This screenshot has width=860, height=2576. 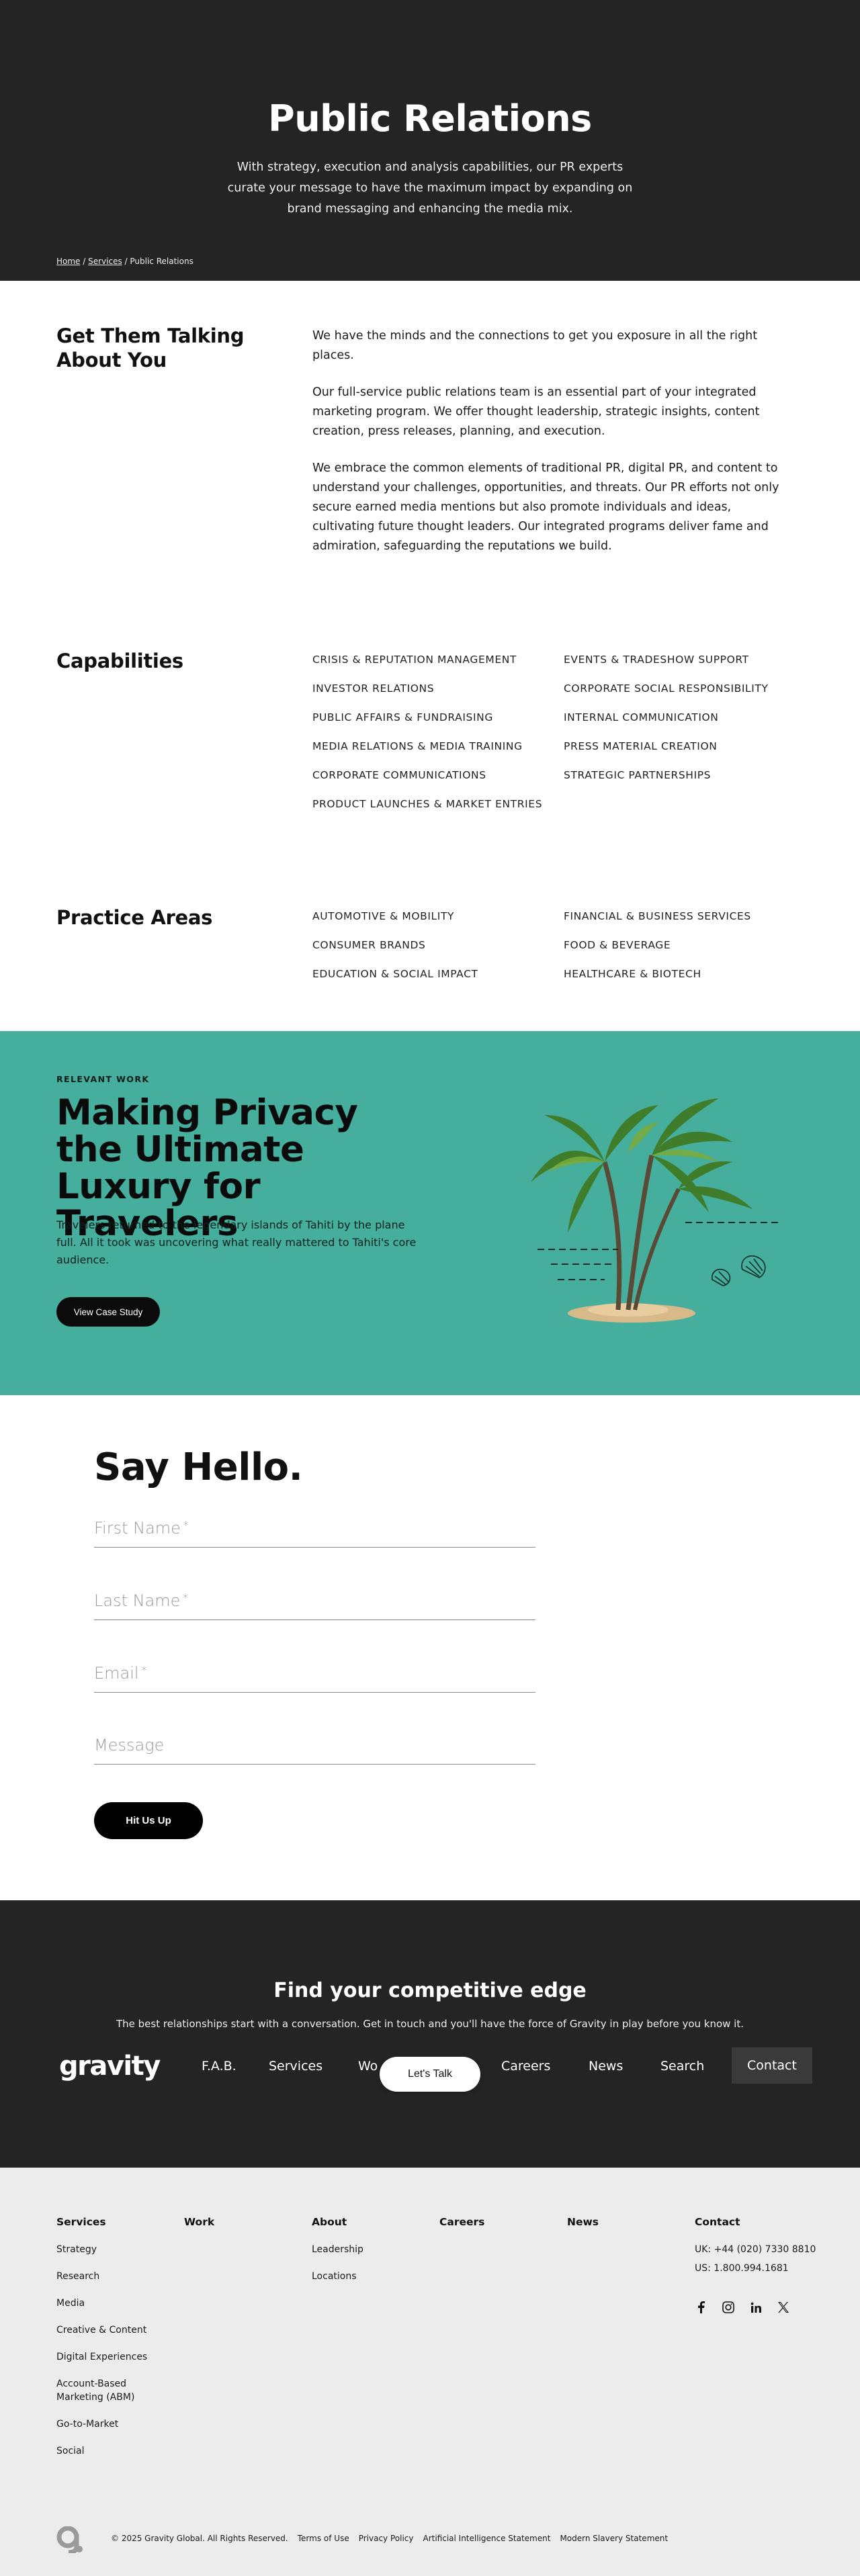 I want to click on linkedin-icon, so click(x=756, y=2307).